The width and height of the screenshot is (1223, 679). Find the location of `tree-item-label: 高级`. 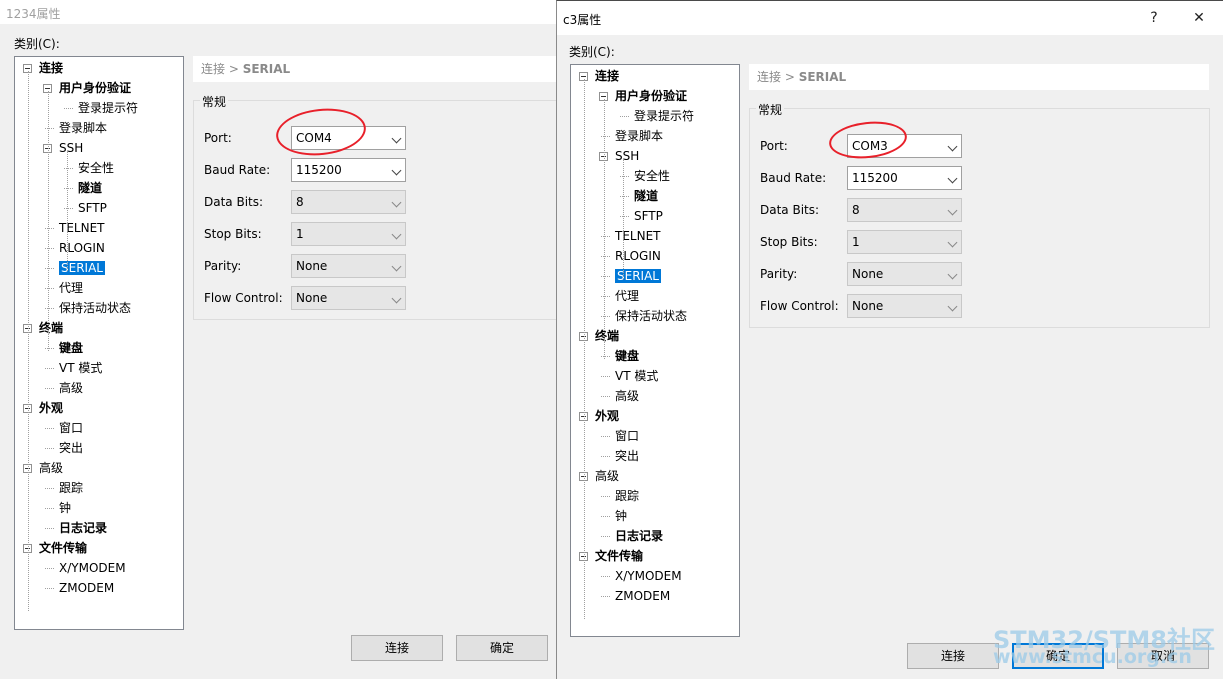

tree-item-label: 高级 is located at coordinates (71, 388).